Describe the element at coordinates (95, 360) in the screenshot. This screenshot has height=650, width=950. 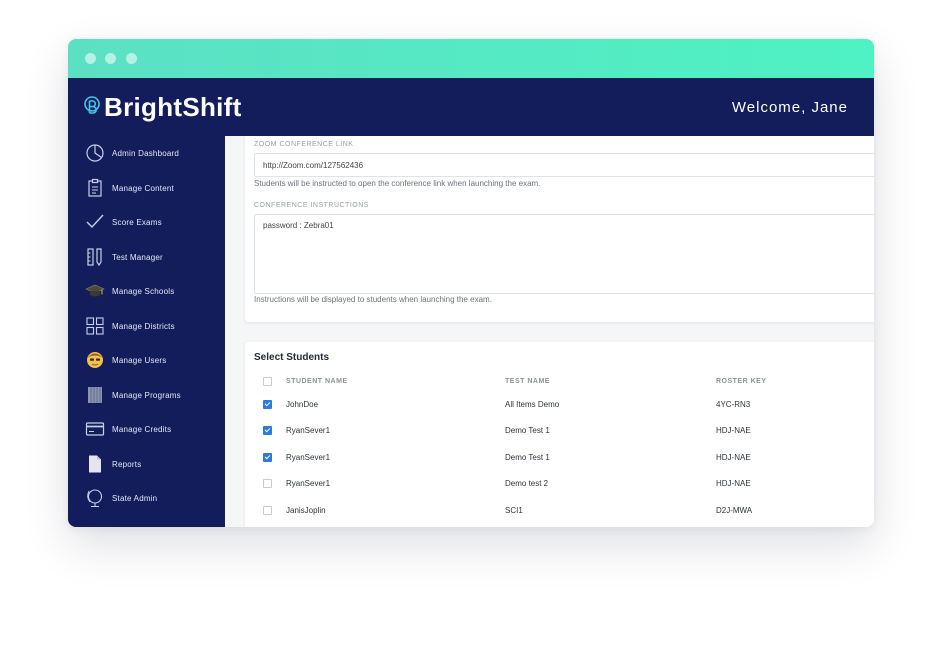
I see `user-face-icon` at that location.